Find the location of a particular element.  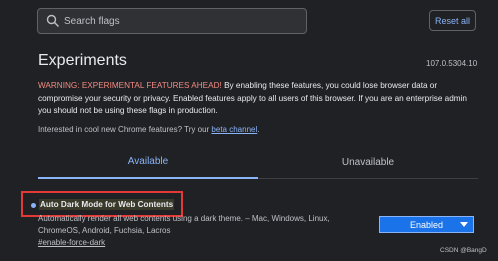

version-label: 107.0.5304.10 is located at coordinates (452, 63).